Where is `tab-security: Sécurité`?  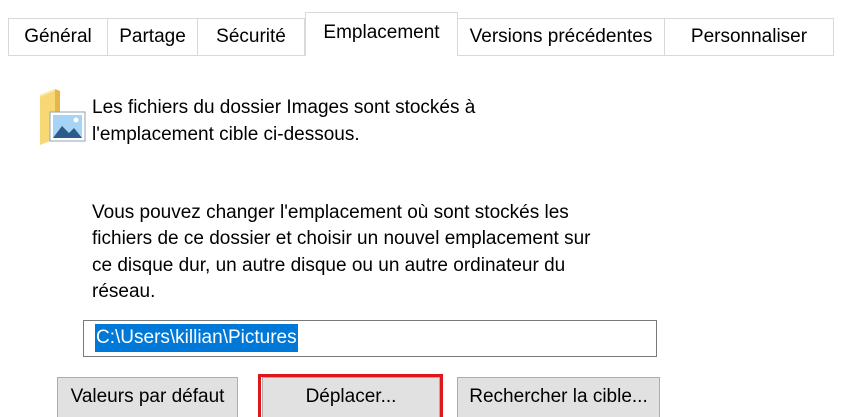 tab-security: Sécurité is located at coordinates (251, 37).